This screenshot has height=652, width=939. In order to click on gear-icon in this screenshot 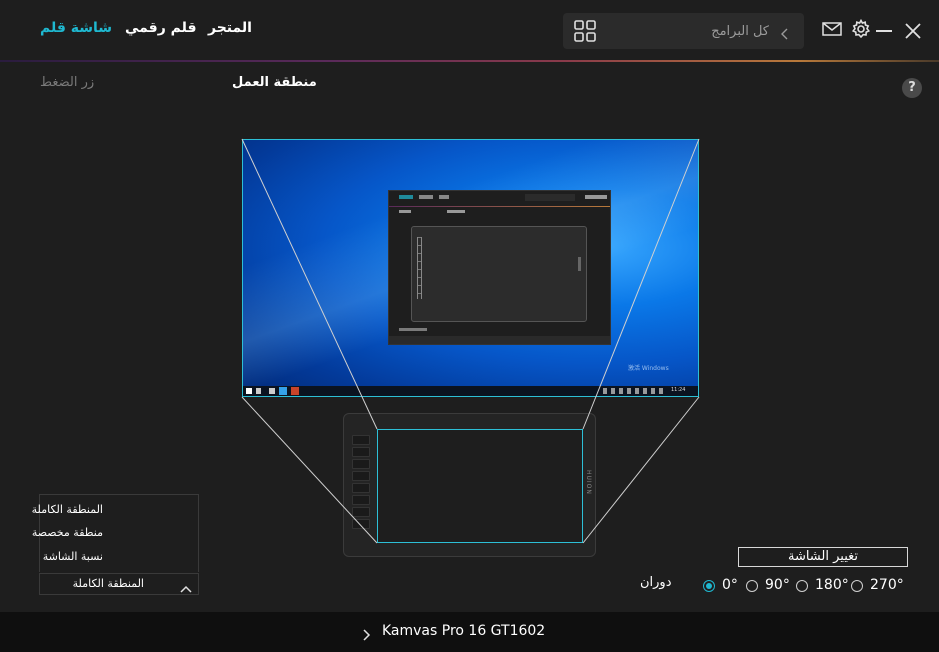, I will do `click(862, 29)`.